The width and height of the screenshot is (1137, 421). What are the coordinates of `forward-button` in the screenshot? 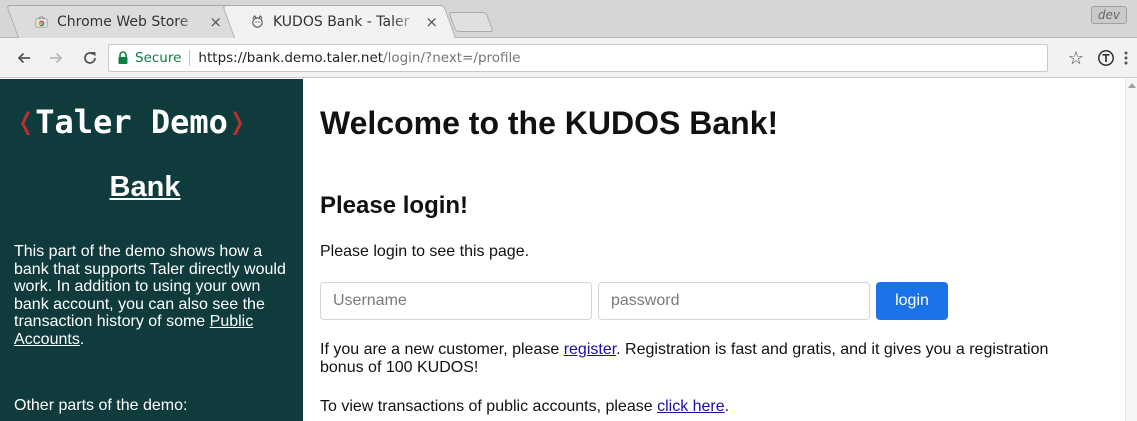 It's located at (56, 58).